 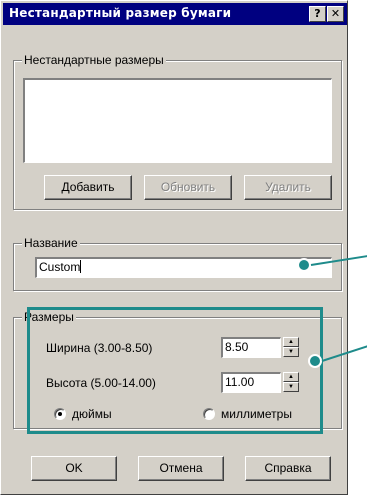 I want to click on ok-button: OK, so click(x=74, y=468).